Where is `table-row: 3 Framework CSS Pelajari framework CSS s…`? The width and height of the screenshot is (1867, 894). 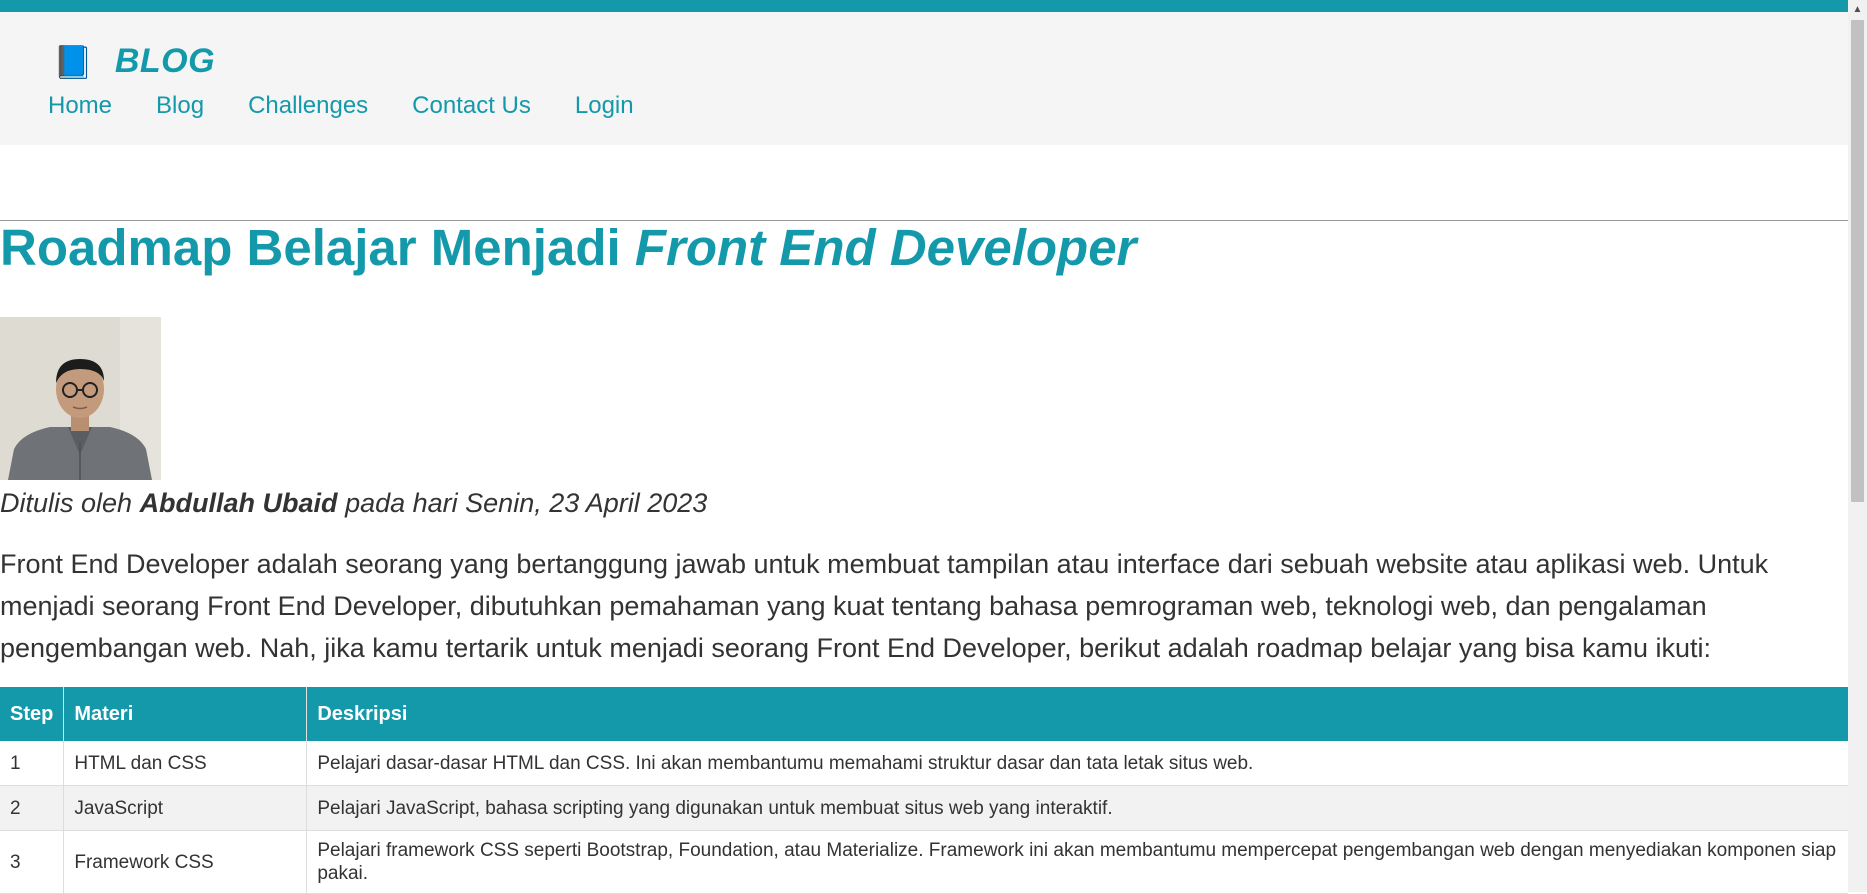
table-row: 3 Framework CSS Pelajari framework CSS s… is located at coordinates (924, 862).